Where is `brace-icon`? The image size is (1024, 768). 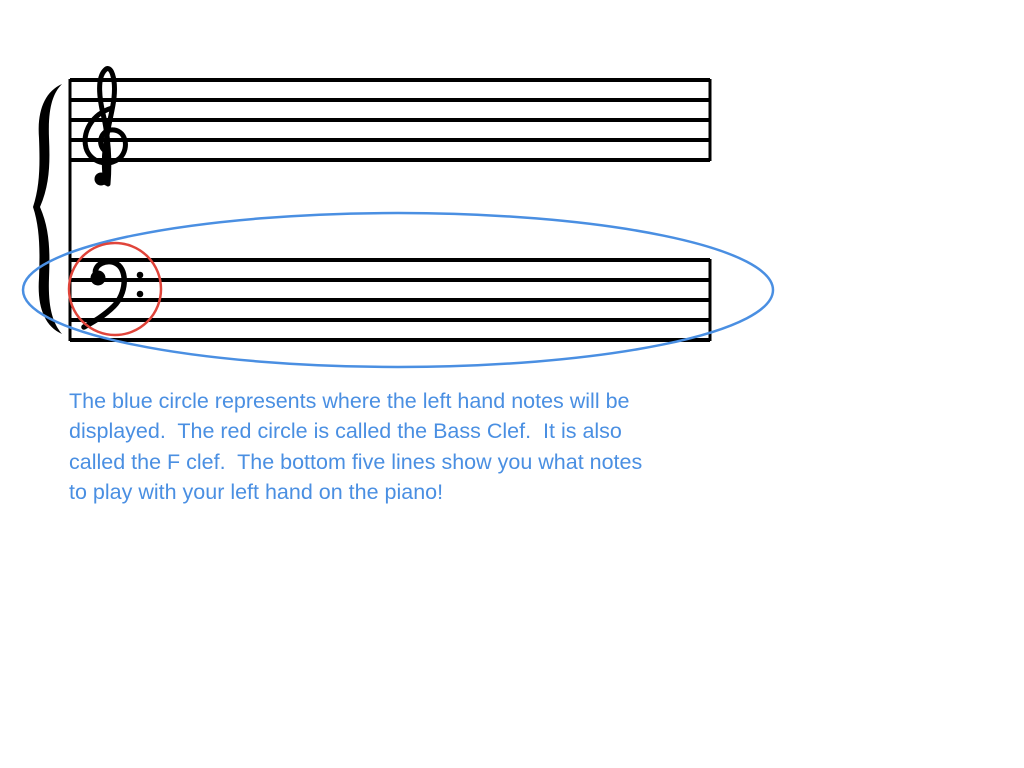
brace-icon is located at coordinates (47, 209).